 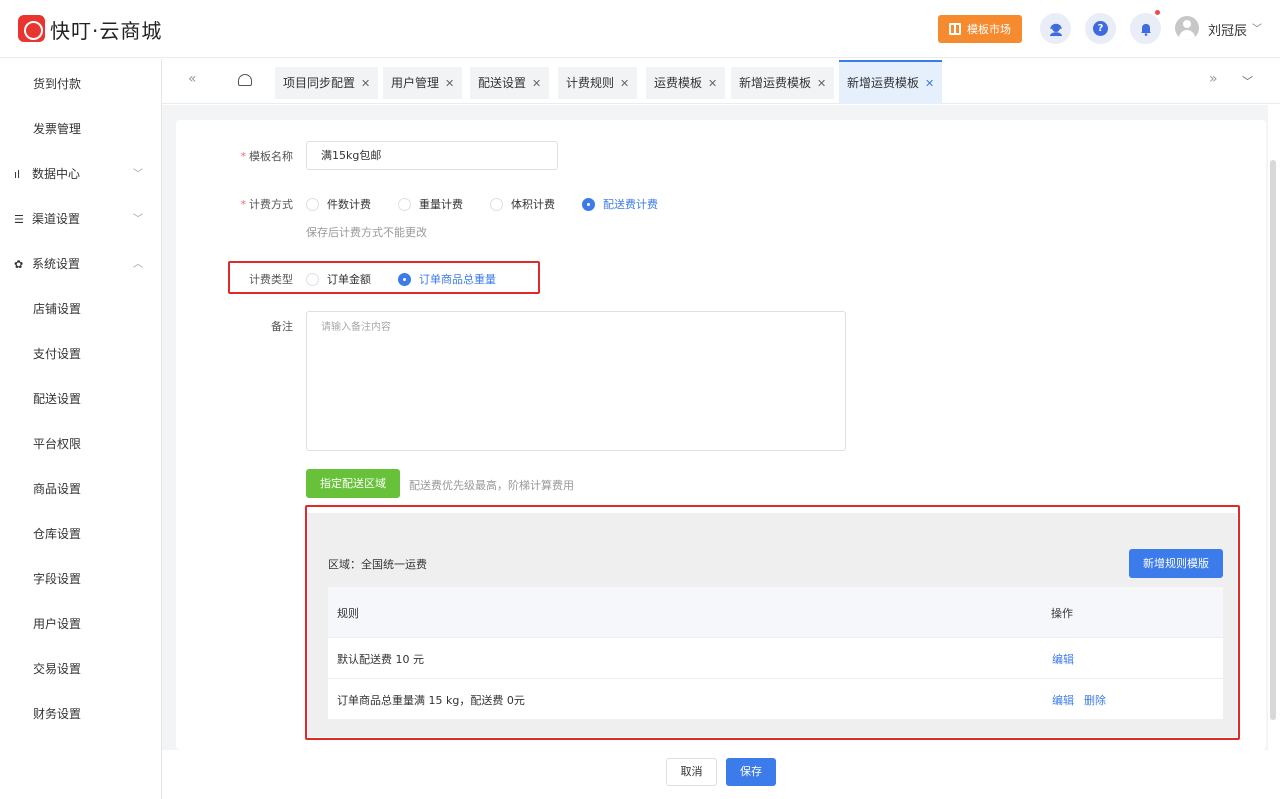 What do you see at coordinates (1187, 28) in the screenshot?
I see `user-avatar` at bounding box center [1187, 28].